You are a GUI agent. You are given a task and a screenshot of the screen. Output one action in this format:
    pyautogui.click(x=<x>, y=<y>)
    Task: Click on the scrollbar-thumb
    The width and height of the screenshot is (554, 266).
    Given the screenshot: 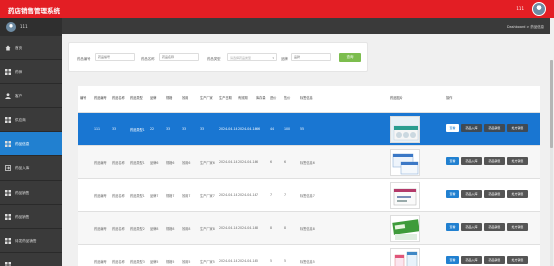 What is the action you would take?
    pyautogui.click(x=551, y=104)
    